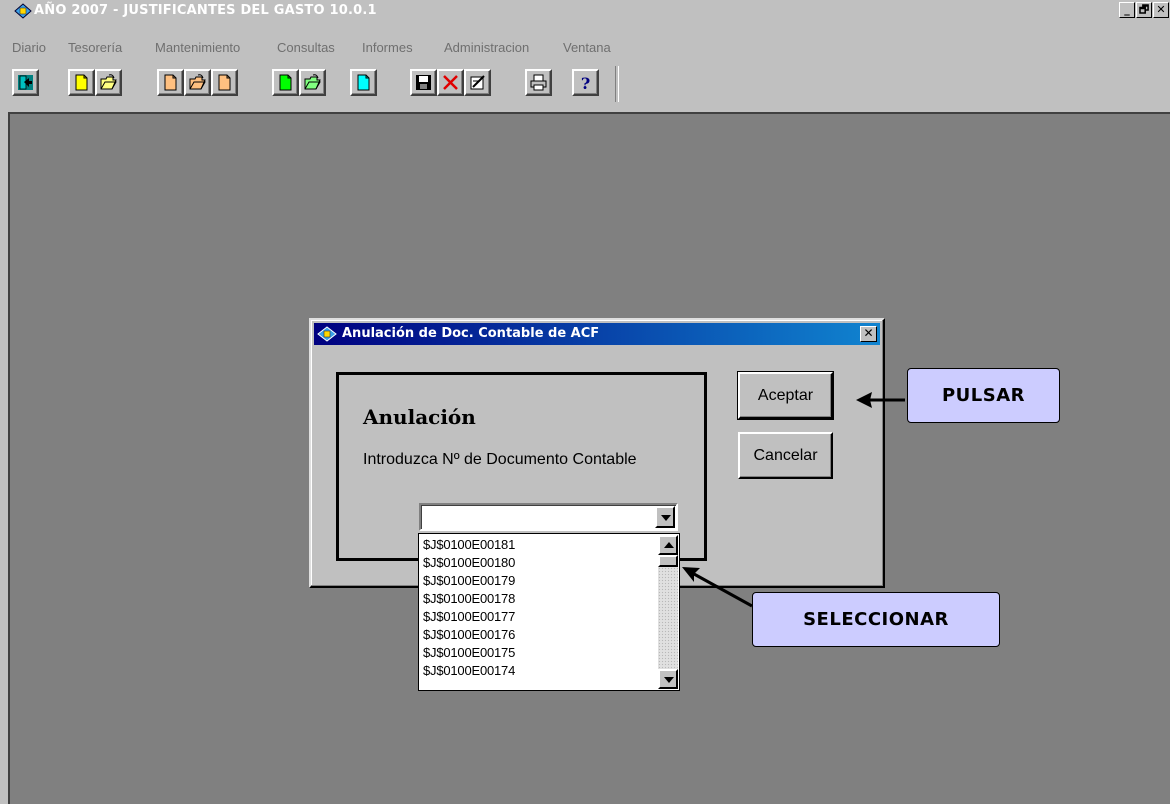 This screenshot has width=1170, height=804. I want to click on seleccionar-arrow, so click(723, 590).